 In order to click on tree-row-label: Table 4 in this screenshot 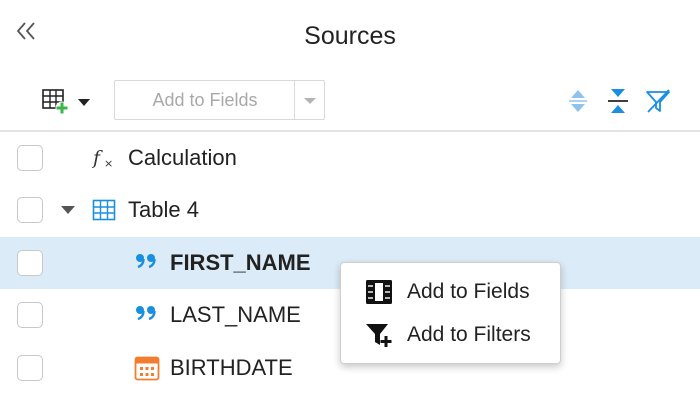, I will do `click(163, 209)`.